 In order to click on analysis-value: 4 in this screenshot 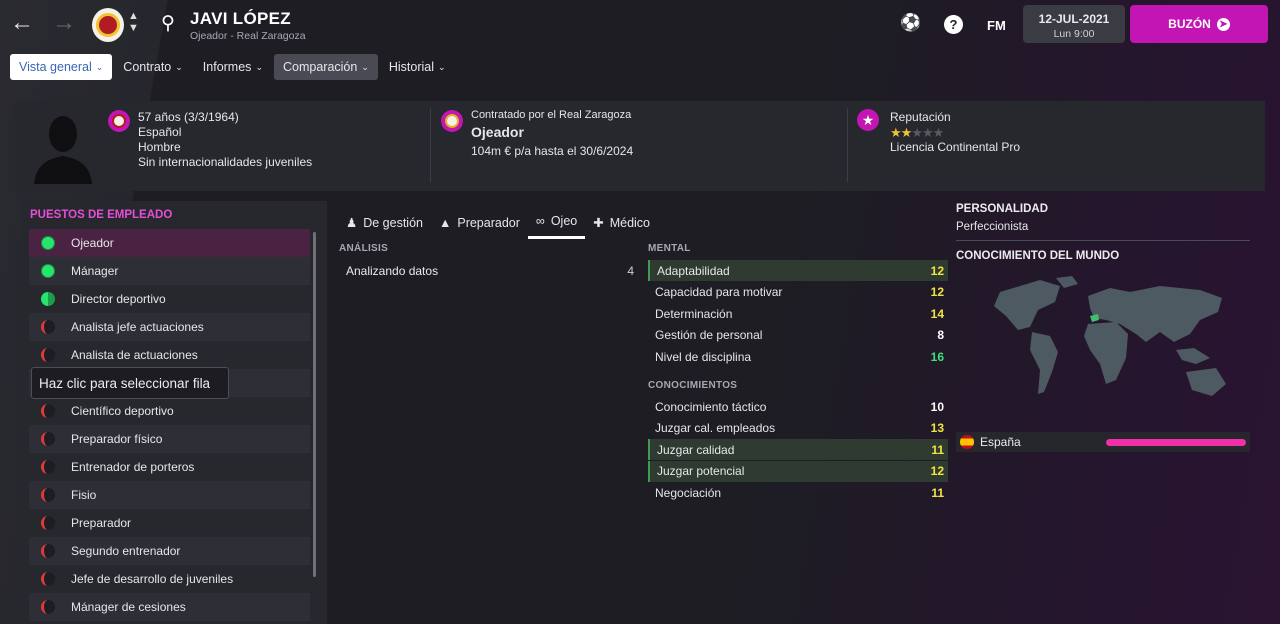, I will do `click(630, 271)`.